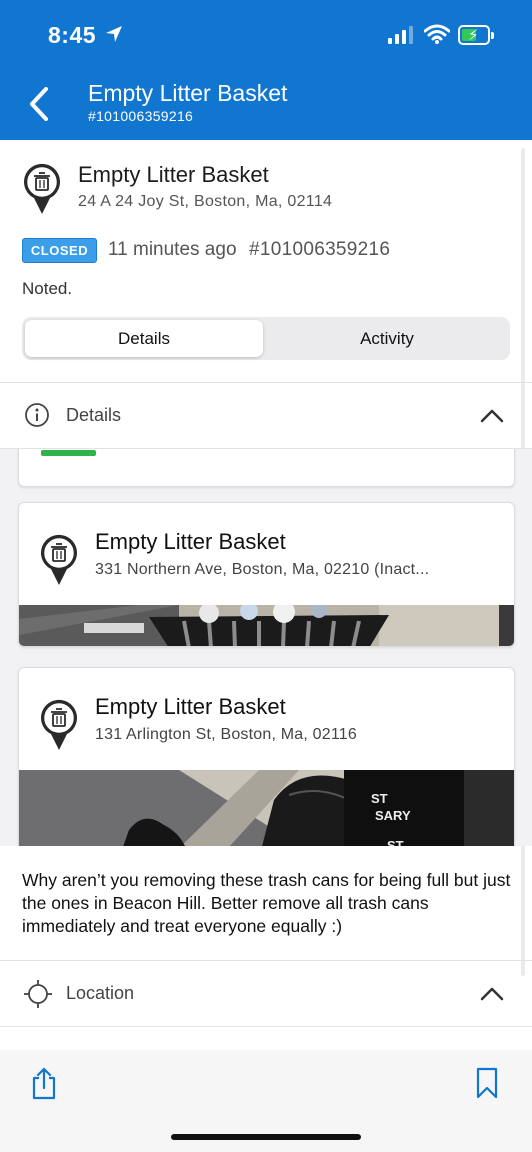  What do you see at coordinates (266, 70) in the screenshot?
I see `app-header: 8:45 ⚡ Empty Litter Basket #101006359216` at bounding box center [266, 70].